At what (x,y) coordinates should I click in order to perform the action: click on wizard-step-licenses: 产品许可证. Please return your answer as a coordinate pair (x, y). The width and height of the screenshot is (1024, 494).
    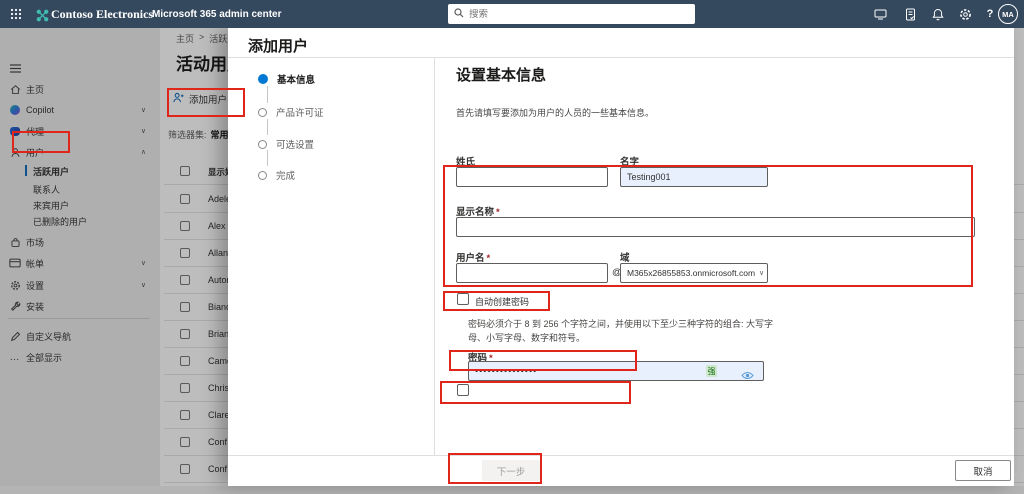
    Looking at the image, I should click on (291, 112).